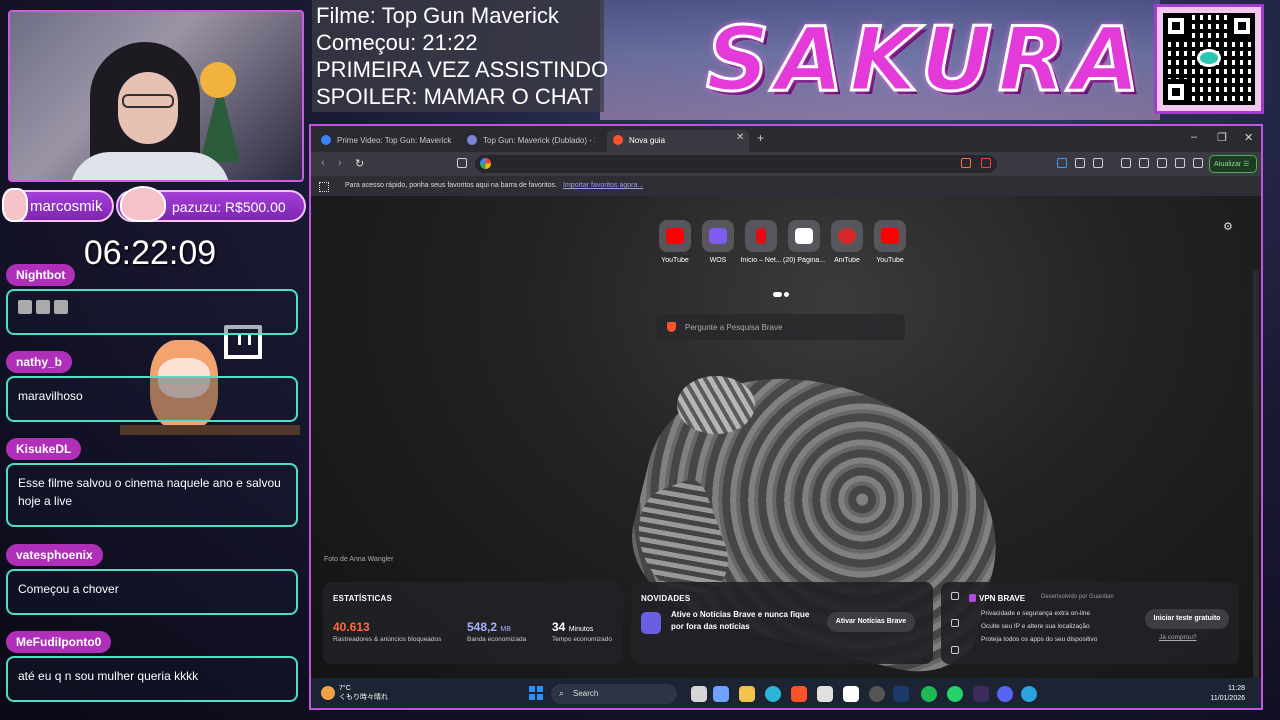 The height and width of the screenshot is (720, 1280). Describe the element at coordinates (472, 140) in the screenshot. I see `video-icon` at that location.